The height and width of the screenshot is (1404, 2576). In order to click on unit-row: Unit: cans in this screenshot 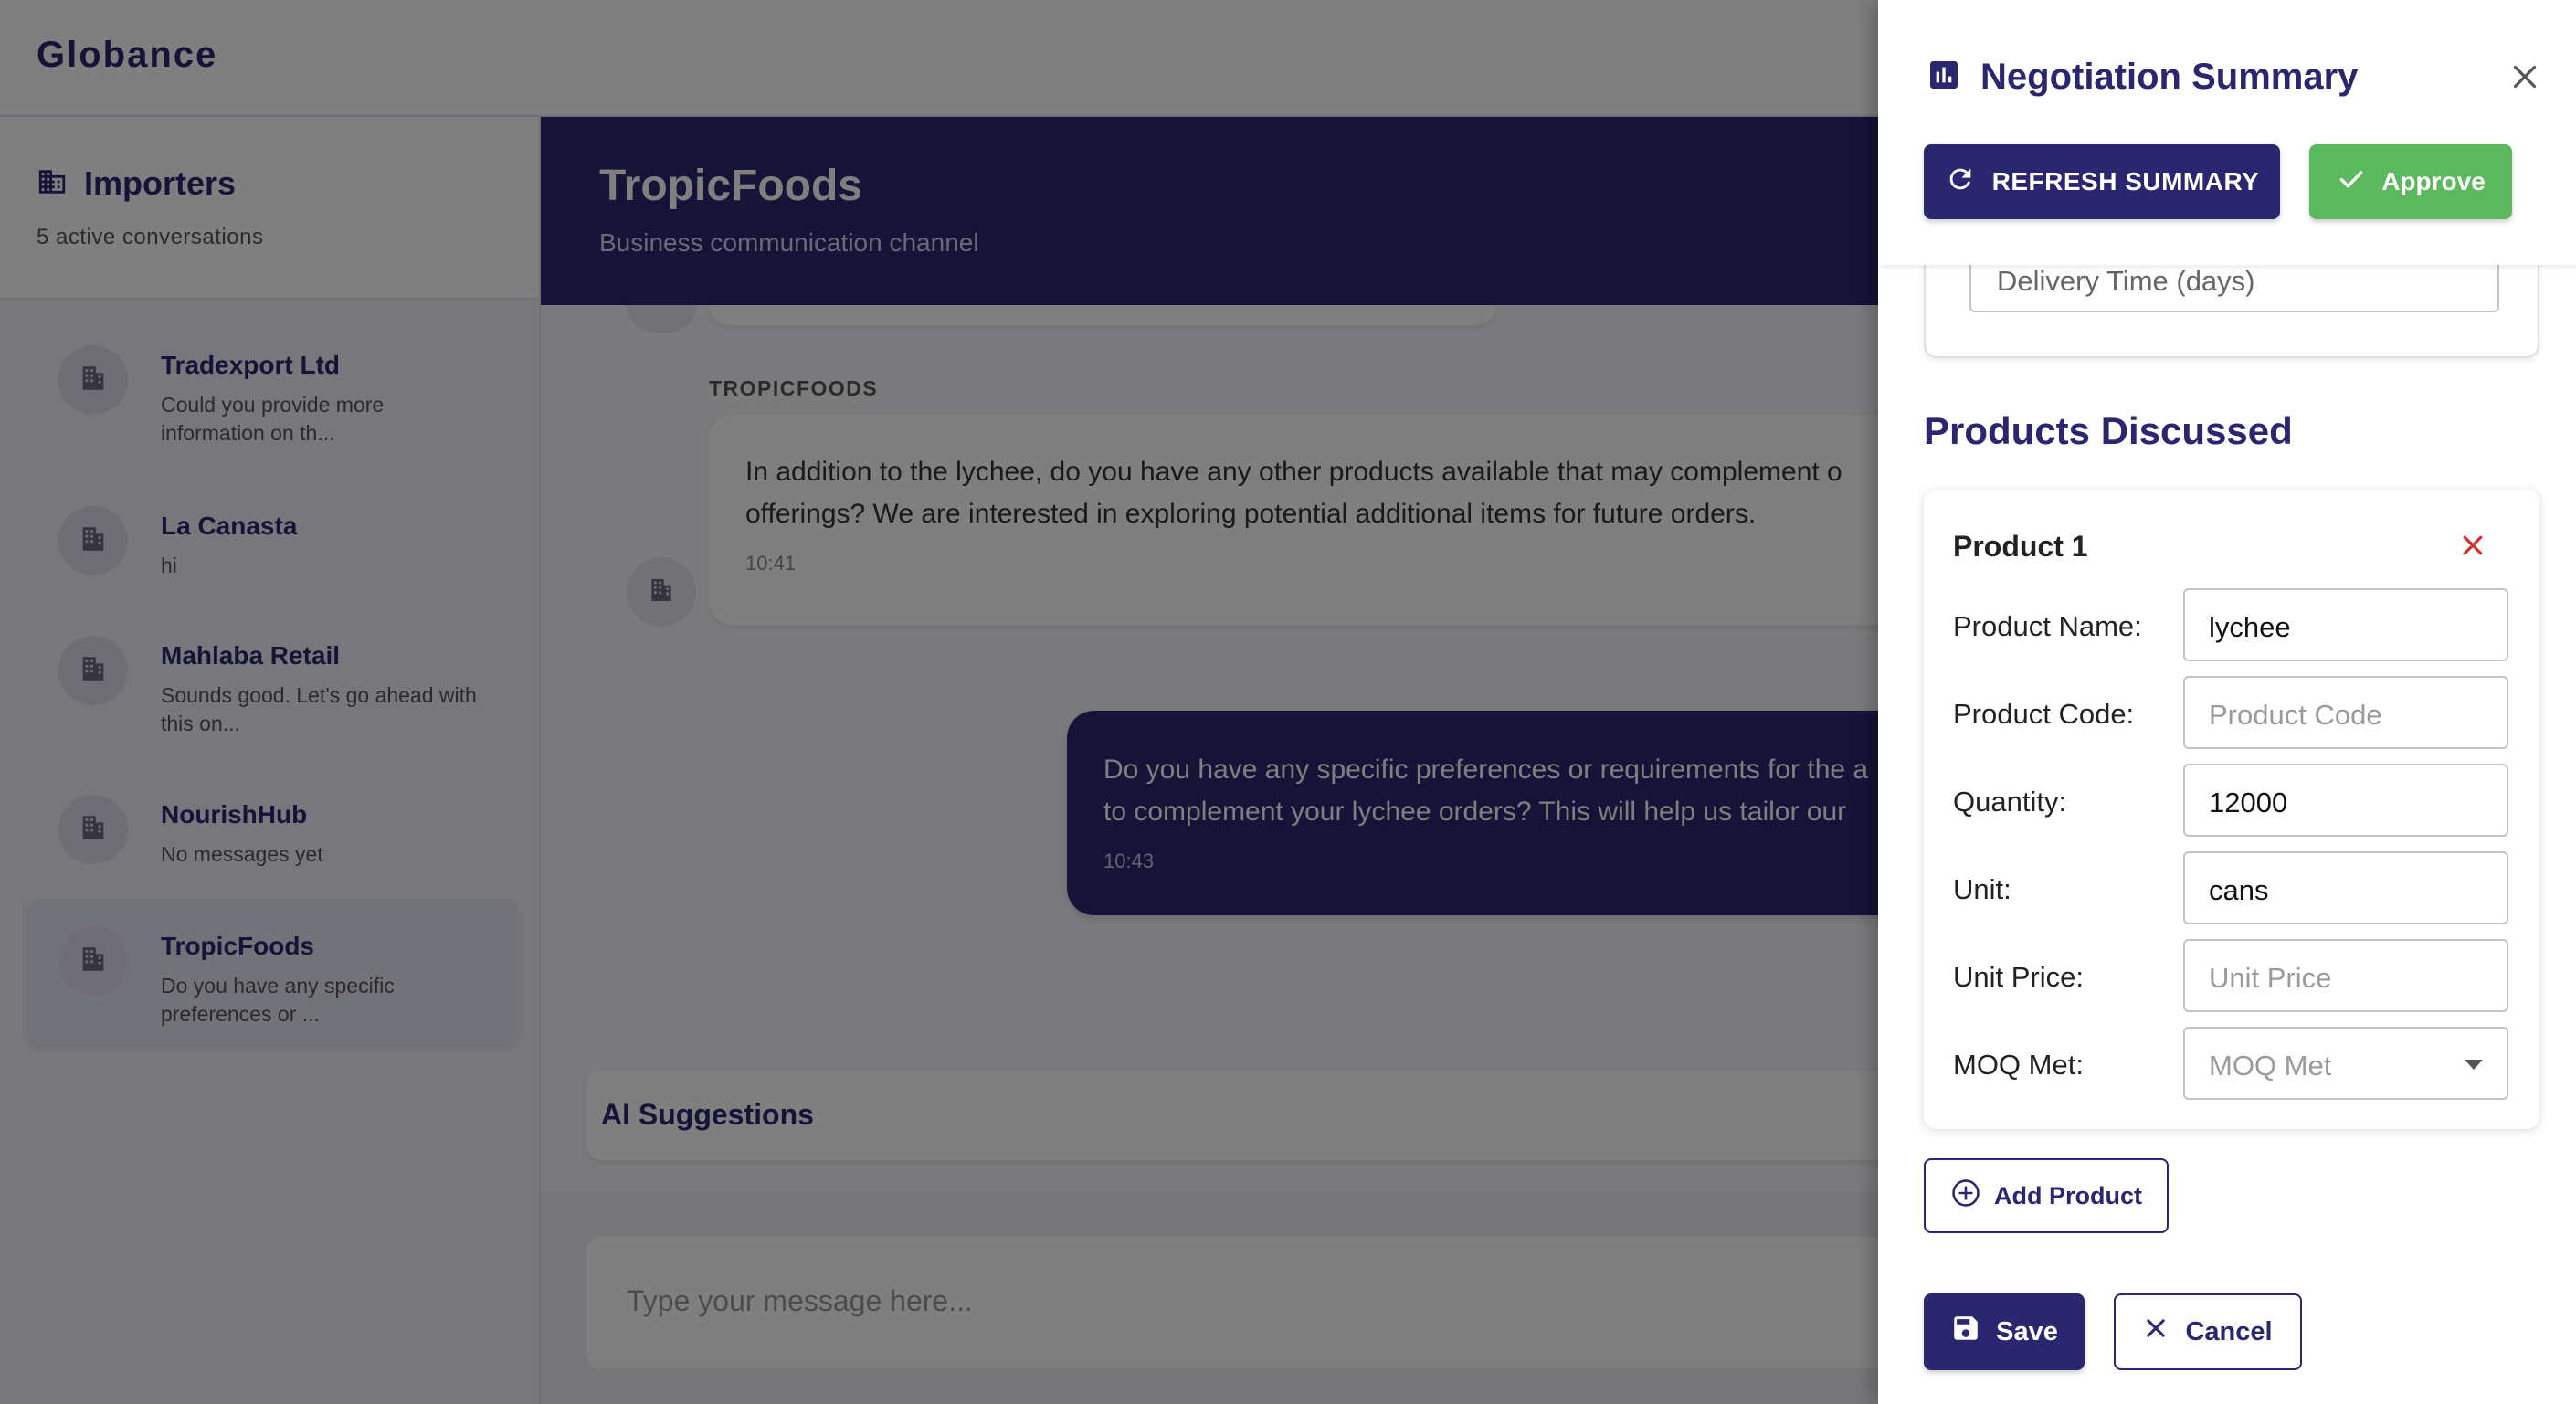, I will do `click(2231, 887)`.